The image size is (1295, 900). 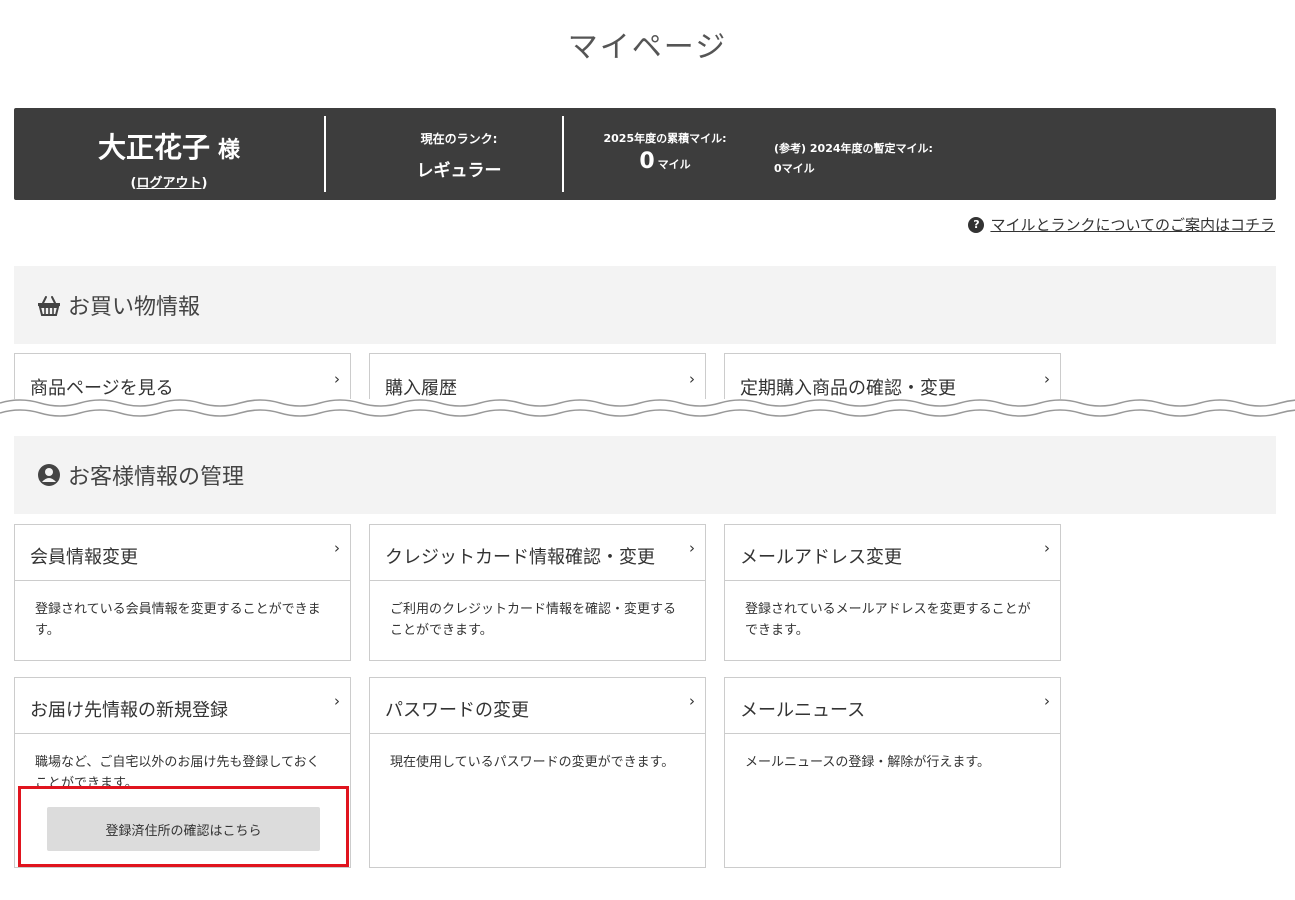 What do you see at coordinates (229, 150) in the screenshot?
I see `member-honorific: 様` at bounding box center [229, 150].